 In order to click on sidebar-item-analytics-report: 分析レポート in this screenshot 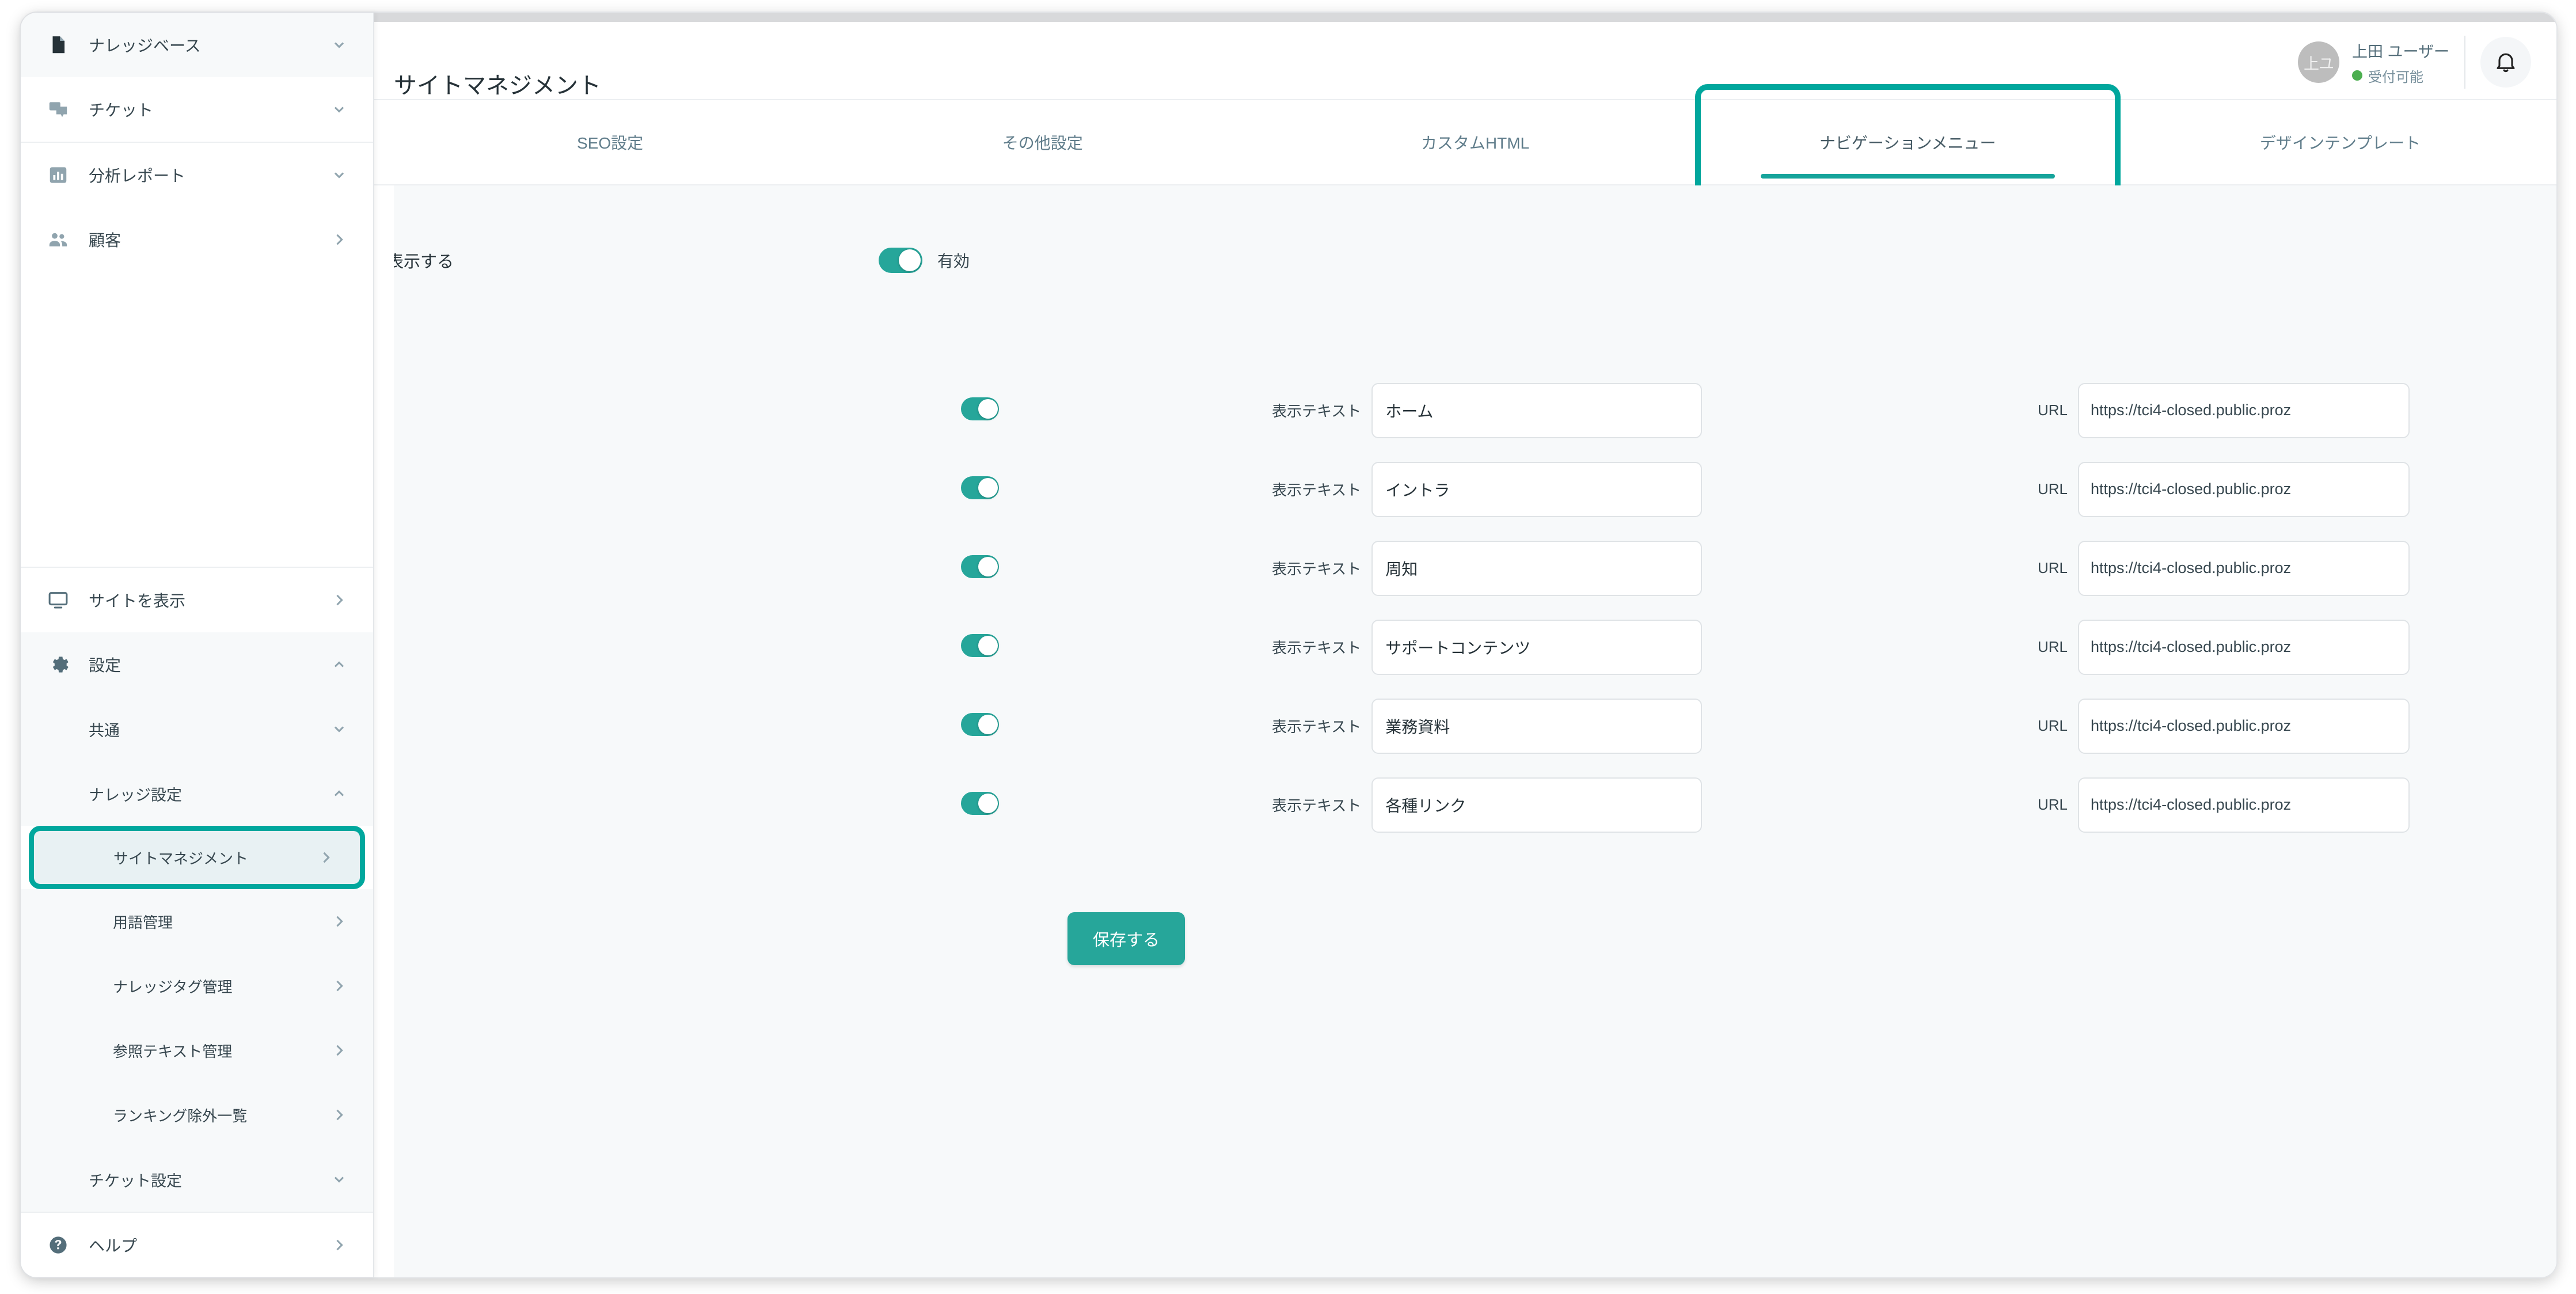, I will do `click(197, 175)`.